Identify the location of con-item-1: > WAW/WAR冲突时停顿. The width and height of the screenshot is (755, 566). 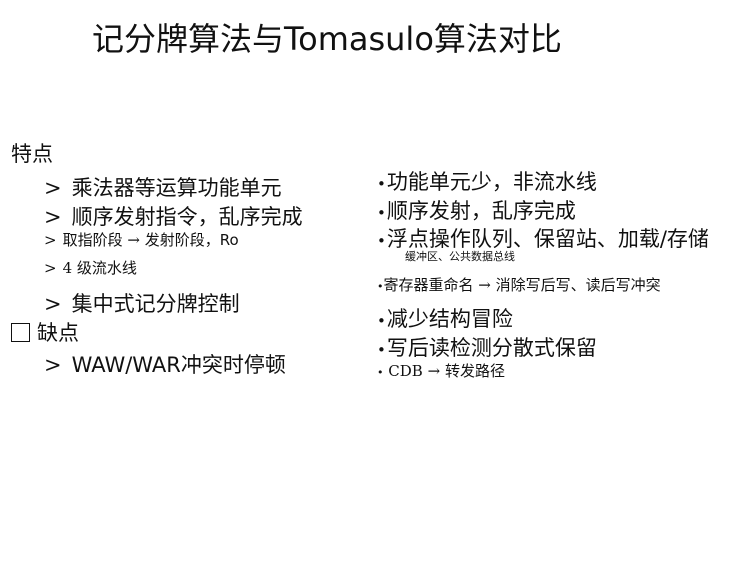
(165, 364).